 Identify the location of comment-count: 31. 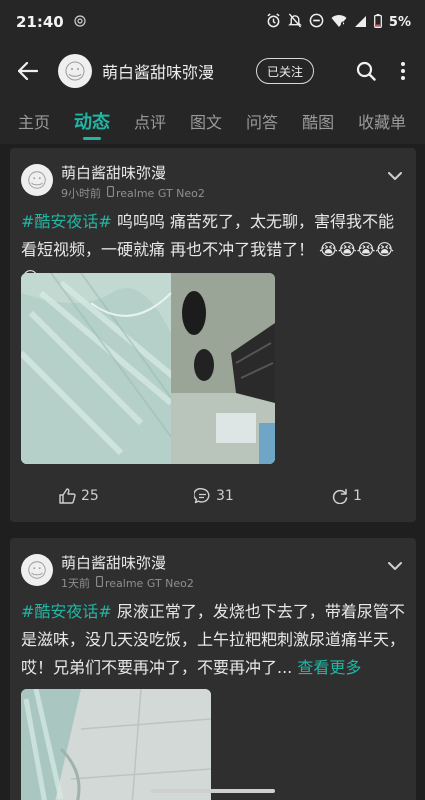
(225, 496).